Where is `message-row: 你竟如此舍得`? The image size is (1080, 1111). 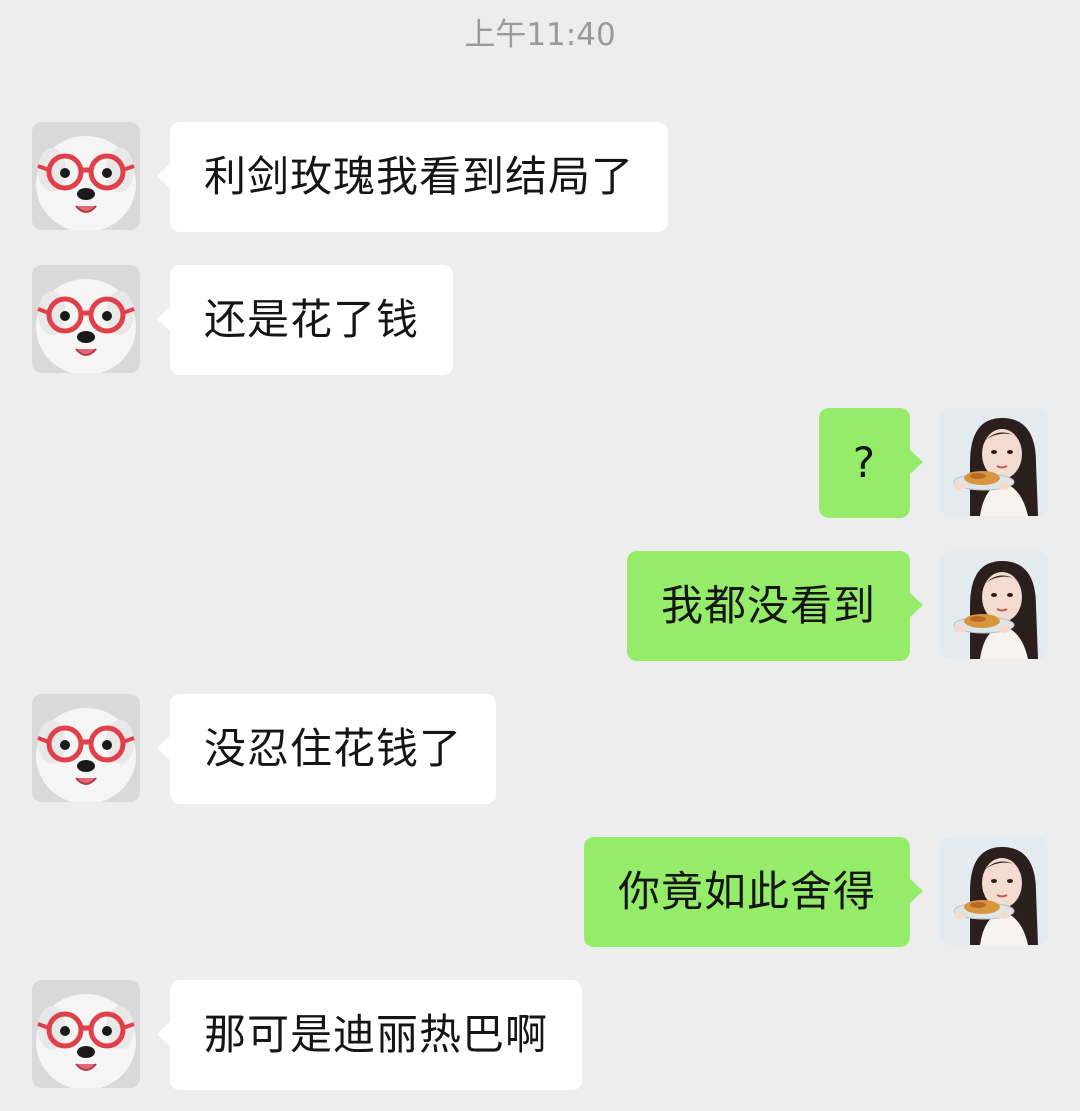
message-row: 你竟如此舍得 is located at coordinates (540, 892).